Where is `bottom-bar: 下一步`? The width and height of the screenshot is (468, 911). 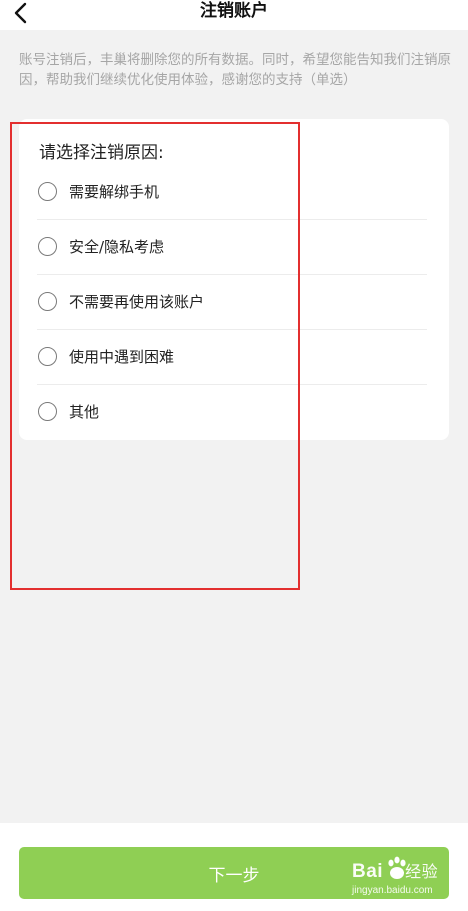 bottom-bar: 下一步 is located at coordinates (234, 867).